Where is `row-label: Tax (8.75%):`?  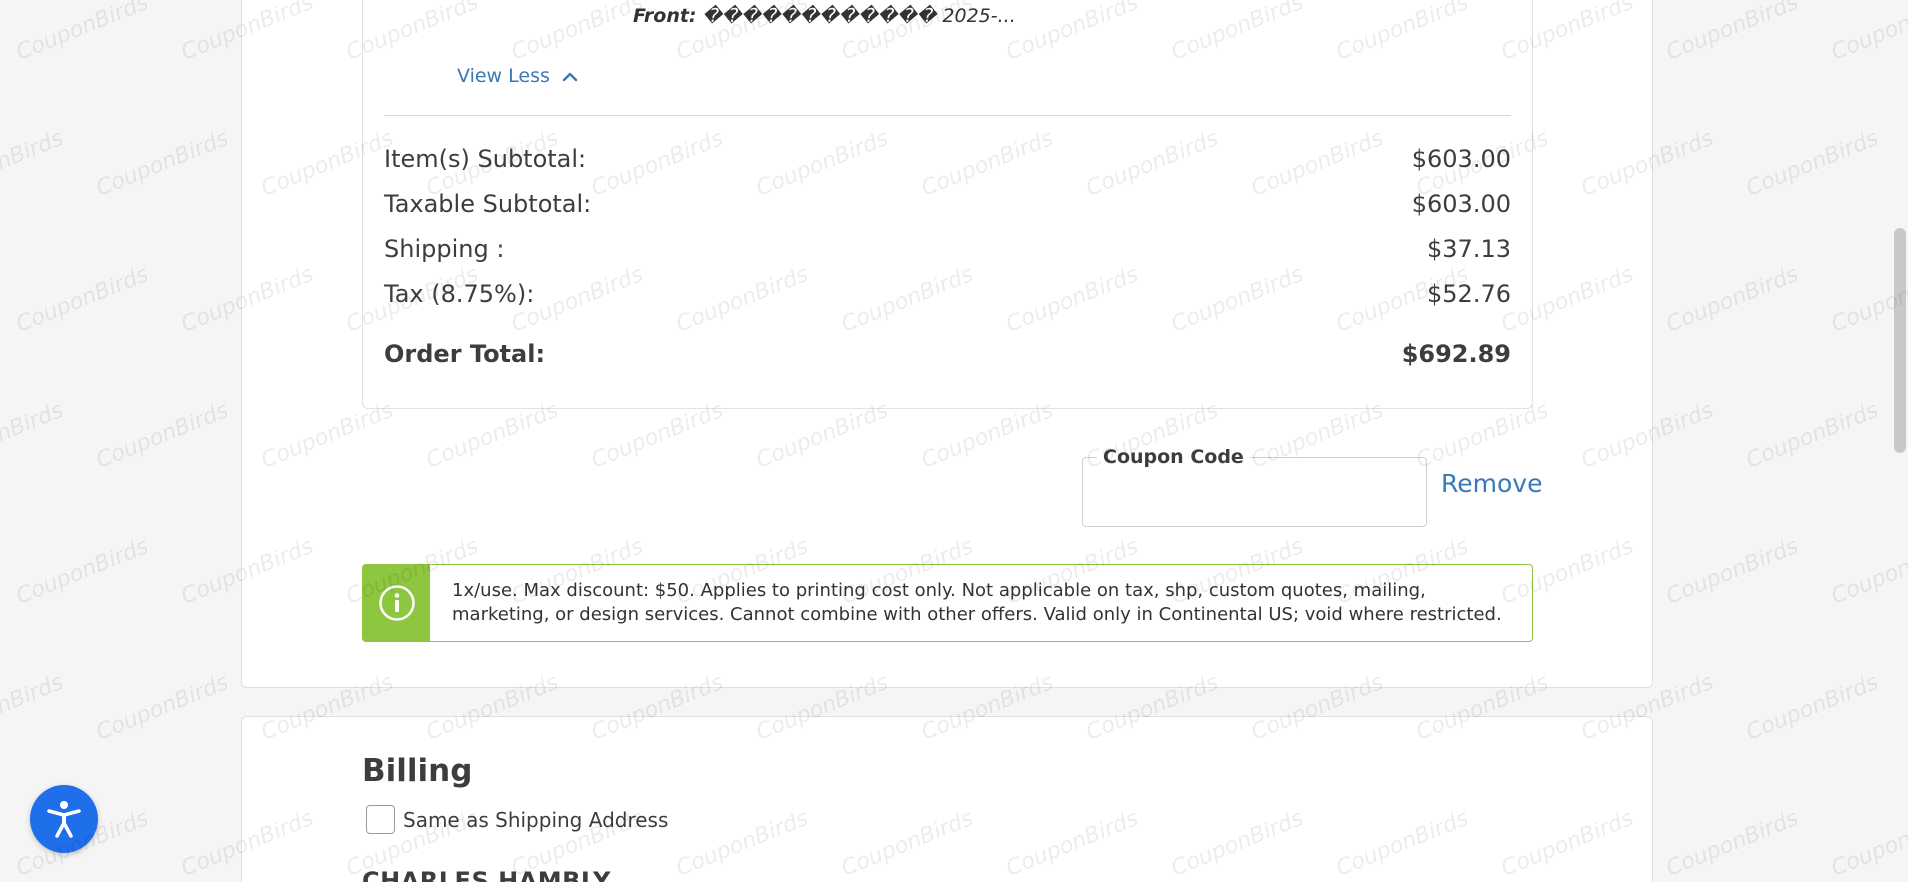
row-label: Tax (8.75%): is located at coordinates (459, 294).